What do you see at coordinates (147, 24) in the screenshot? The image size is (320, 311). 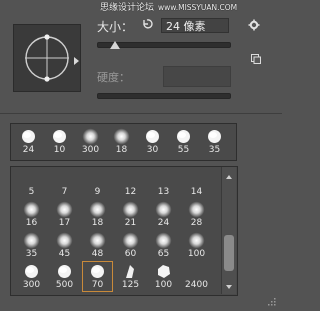 I see `reset-icon` at bounding box center [147, 24].